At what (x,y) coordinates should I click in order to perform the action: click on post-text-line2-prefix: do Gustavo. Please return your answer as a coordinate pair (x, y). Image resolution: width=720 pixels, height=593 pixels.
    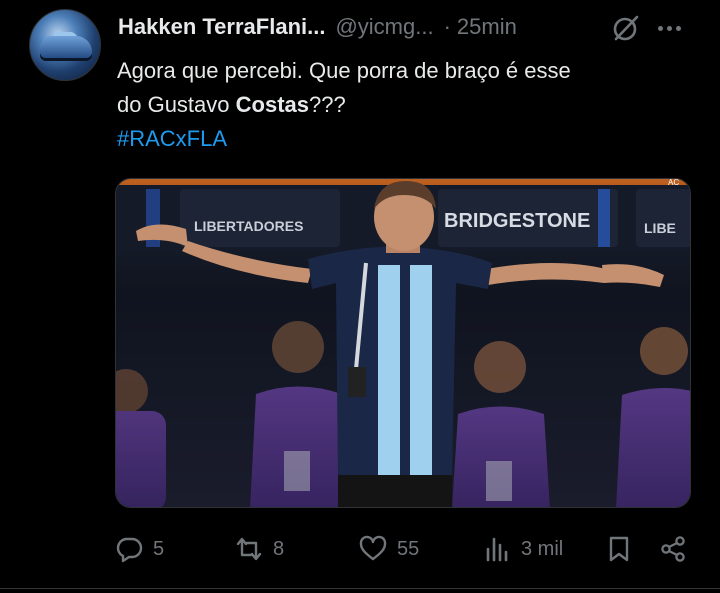
    Looking at the image, I should click on (176, 104).